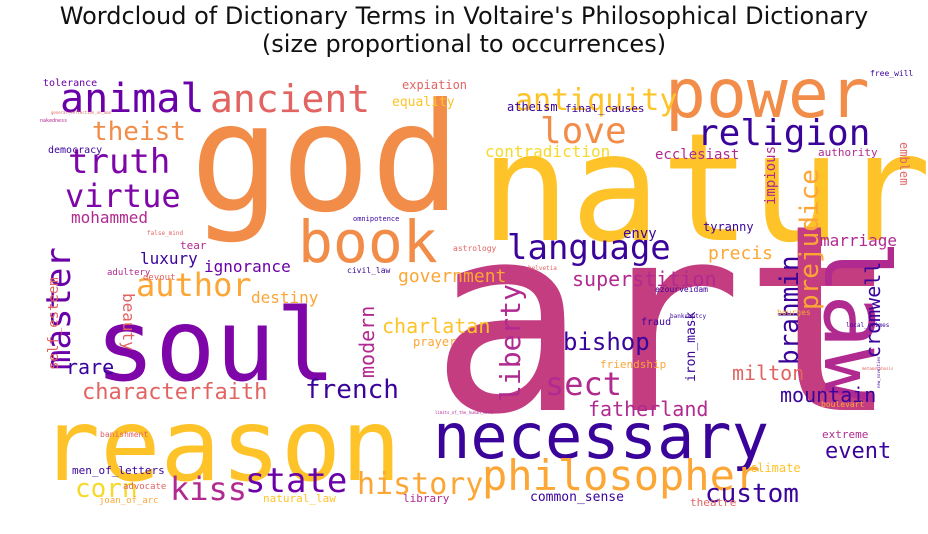 The width and height of the screenshot is (928, 534). I want to click on word-bishop: bishop, so click(606, 342).